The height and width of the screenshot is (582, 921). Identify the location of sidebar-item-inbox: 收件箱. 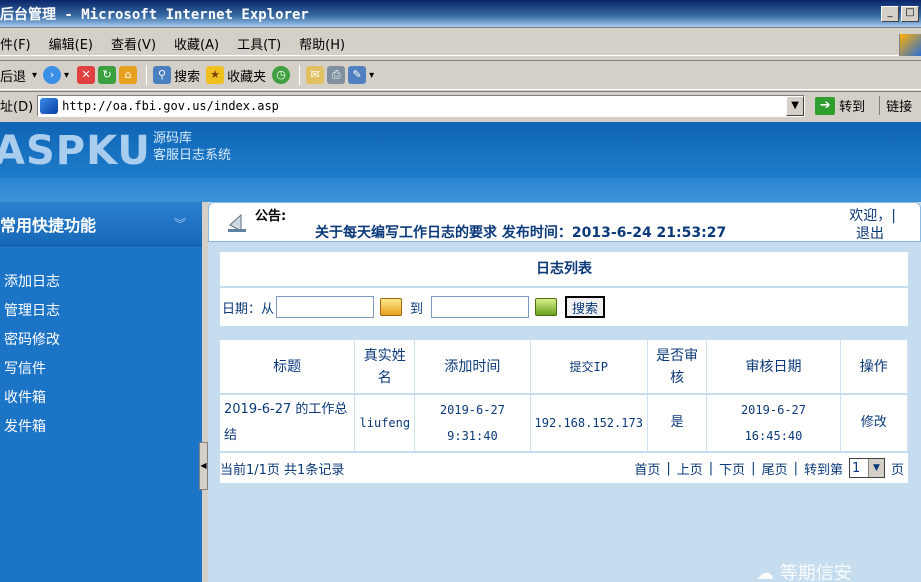
(101, 398).